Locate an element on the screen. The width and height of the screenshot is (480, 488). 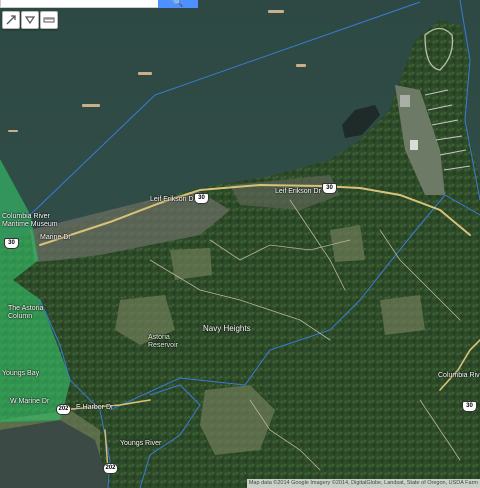
astoria-reservoir-label: Astoria Reservoir is located at coordinates (163, 342).